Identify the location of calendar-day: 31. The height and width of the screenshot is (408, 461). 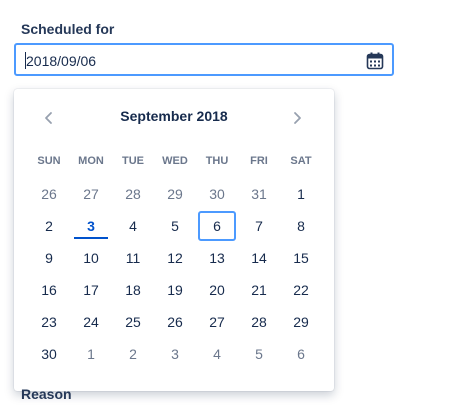
(259, 194).